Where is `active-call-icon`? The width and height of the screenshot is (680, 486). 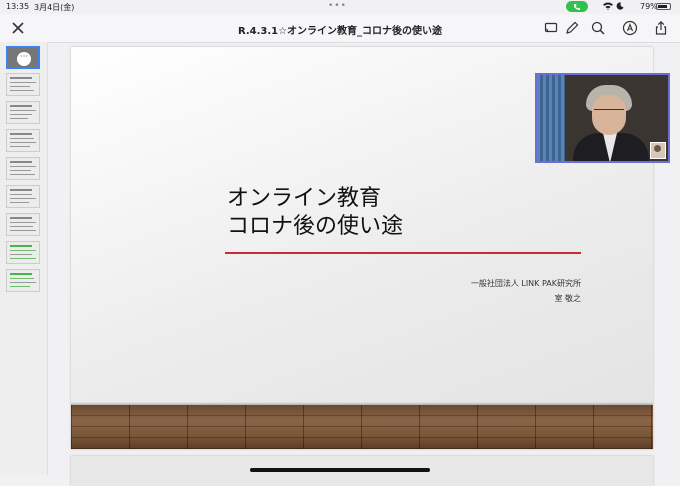 active-call-icon is located at coordinates (577, 6).